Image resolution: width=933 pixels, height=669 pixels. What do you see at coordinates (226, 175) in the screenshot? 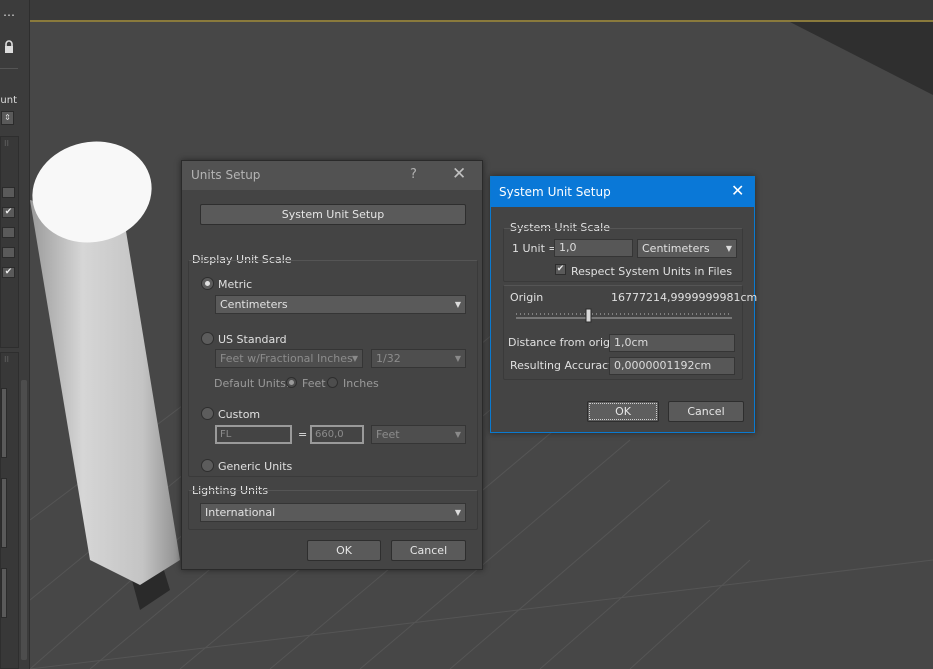
I see `units-setup-title: Units Setup` at bounding box center [226, 175].